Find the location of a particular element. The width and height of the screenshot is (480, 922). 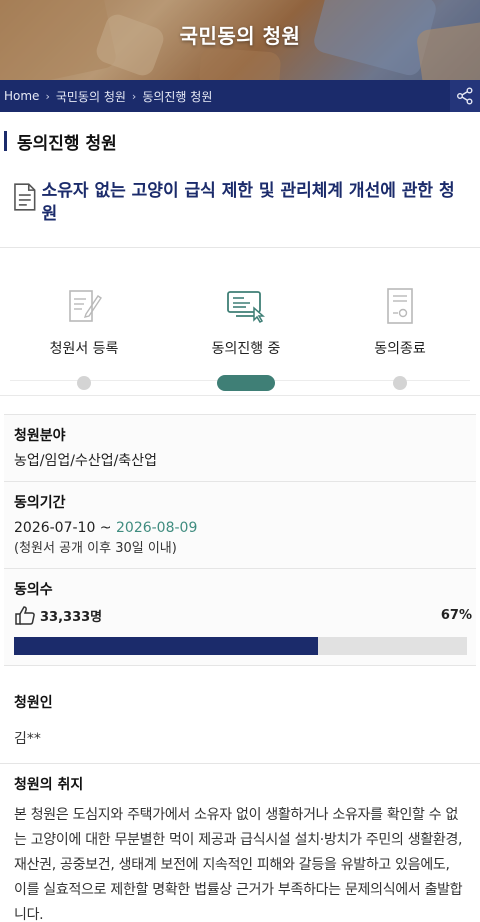

consent-progress-bar is located at coordinates (240, 646).